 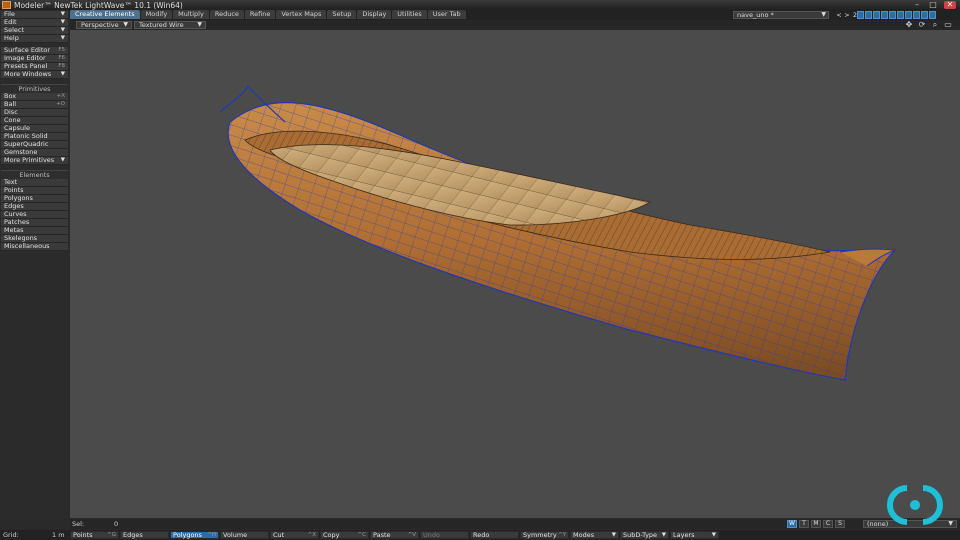 I want to click on maximize-view-icon: ▭, so click(x=948, y=25).